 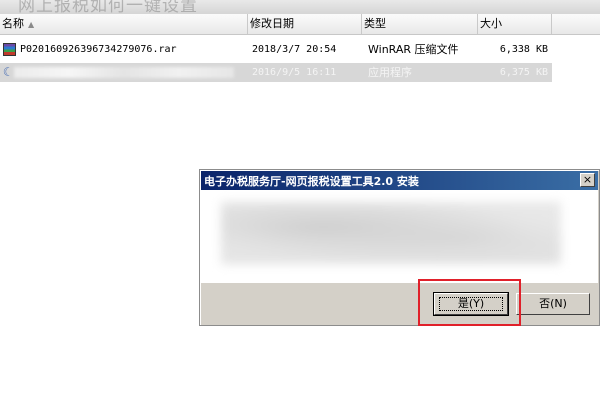 I want to click on red-highlight-annotation, so click(x=469, y=302).